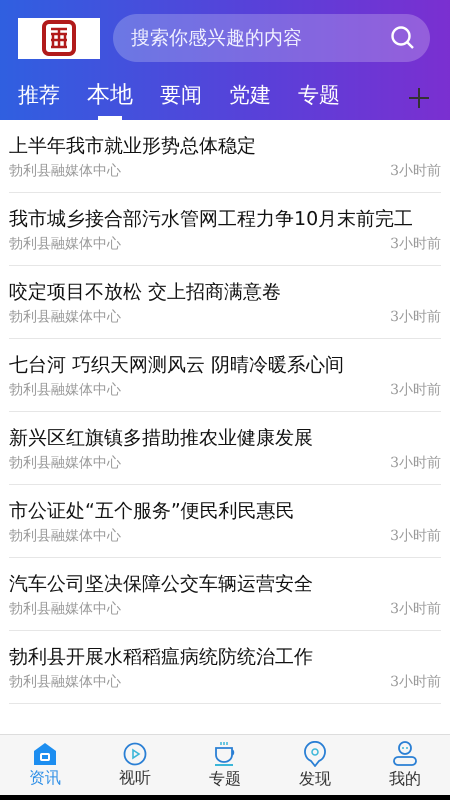  Describe the element at coordinates (225, 584) in the screenshot. I see `news-title: 汽车公司坚决保障公交车辆运营安全` at that location.